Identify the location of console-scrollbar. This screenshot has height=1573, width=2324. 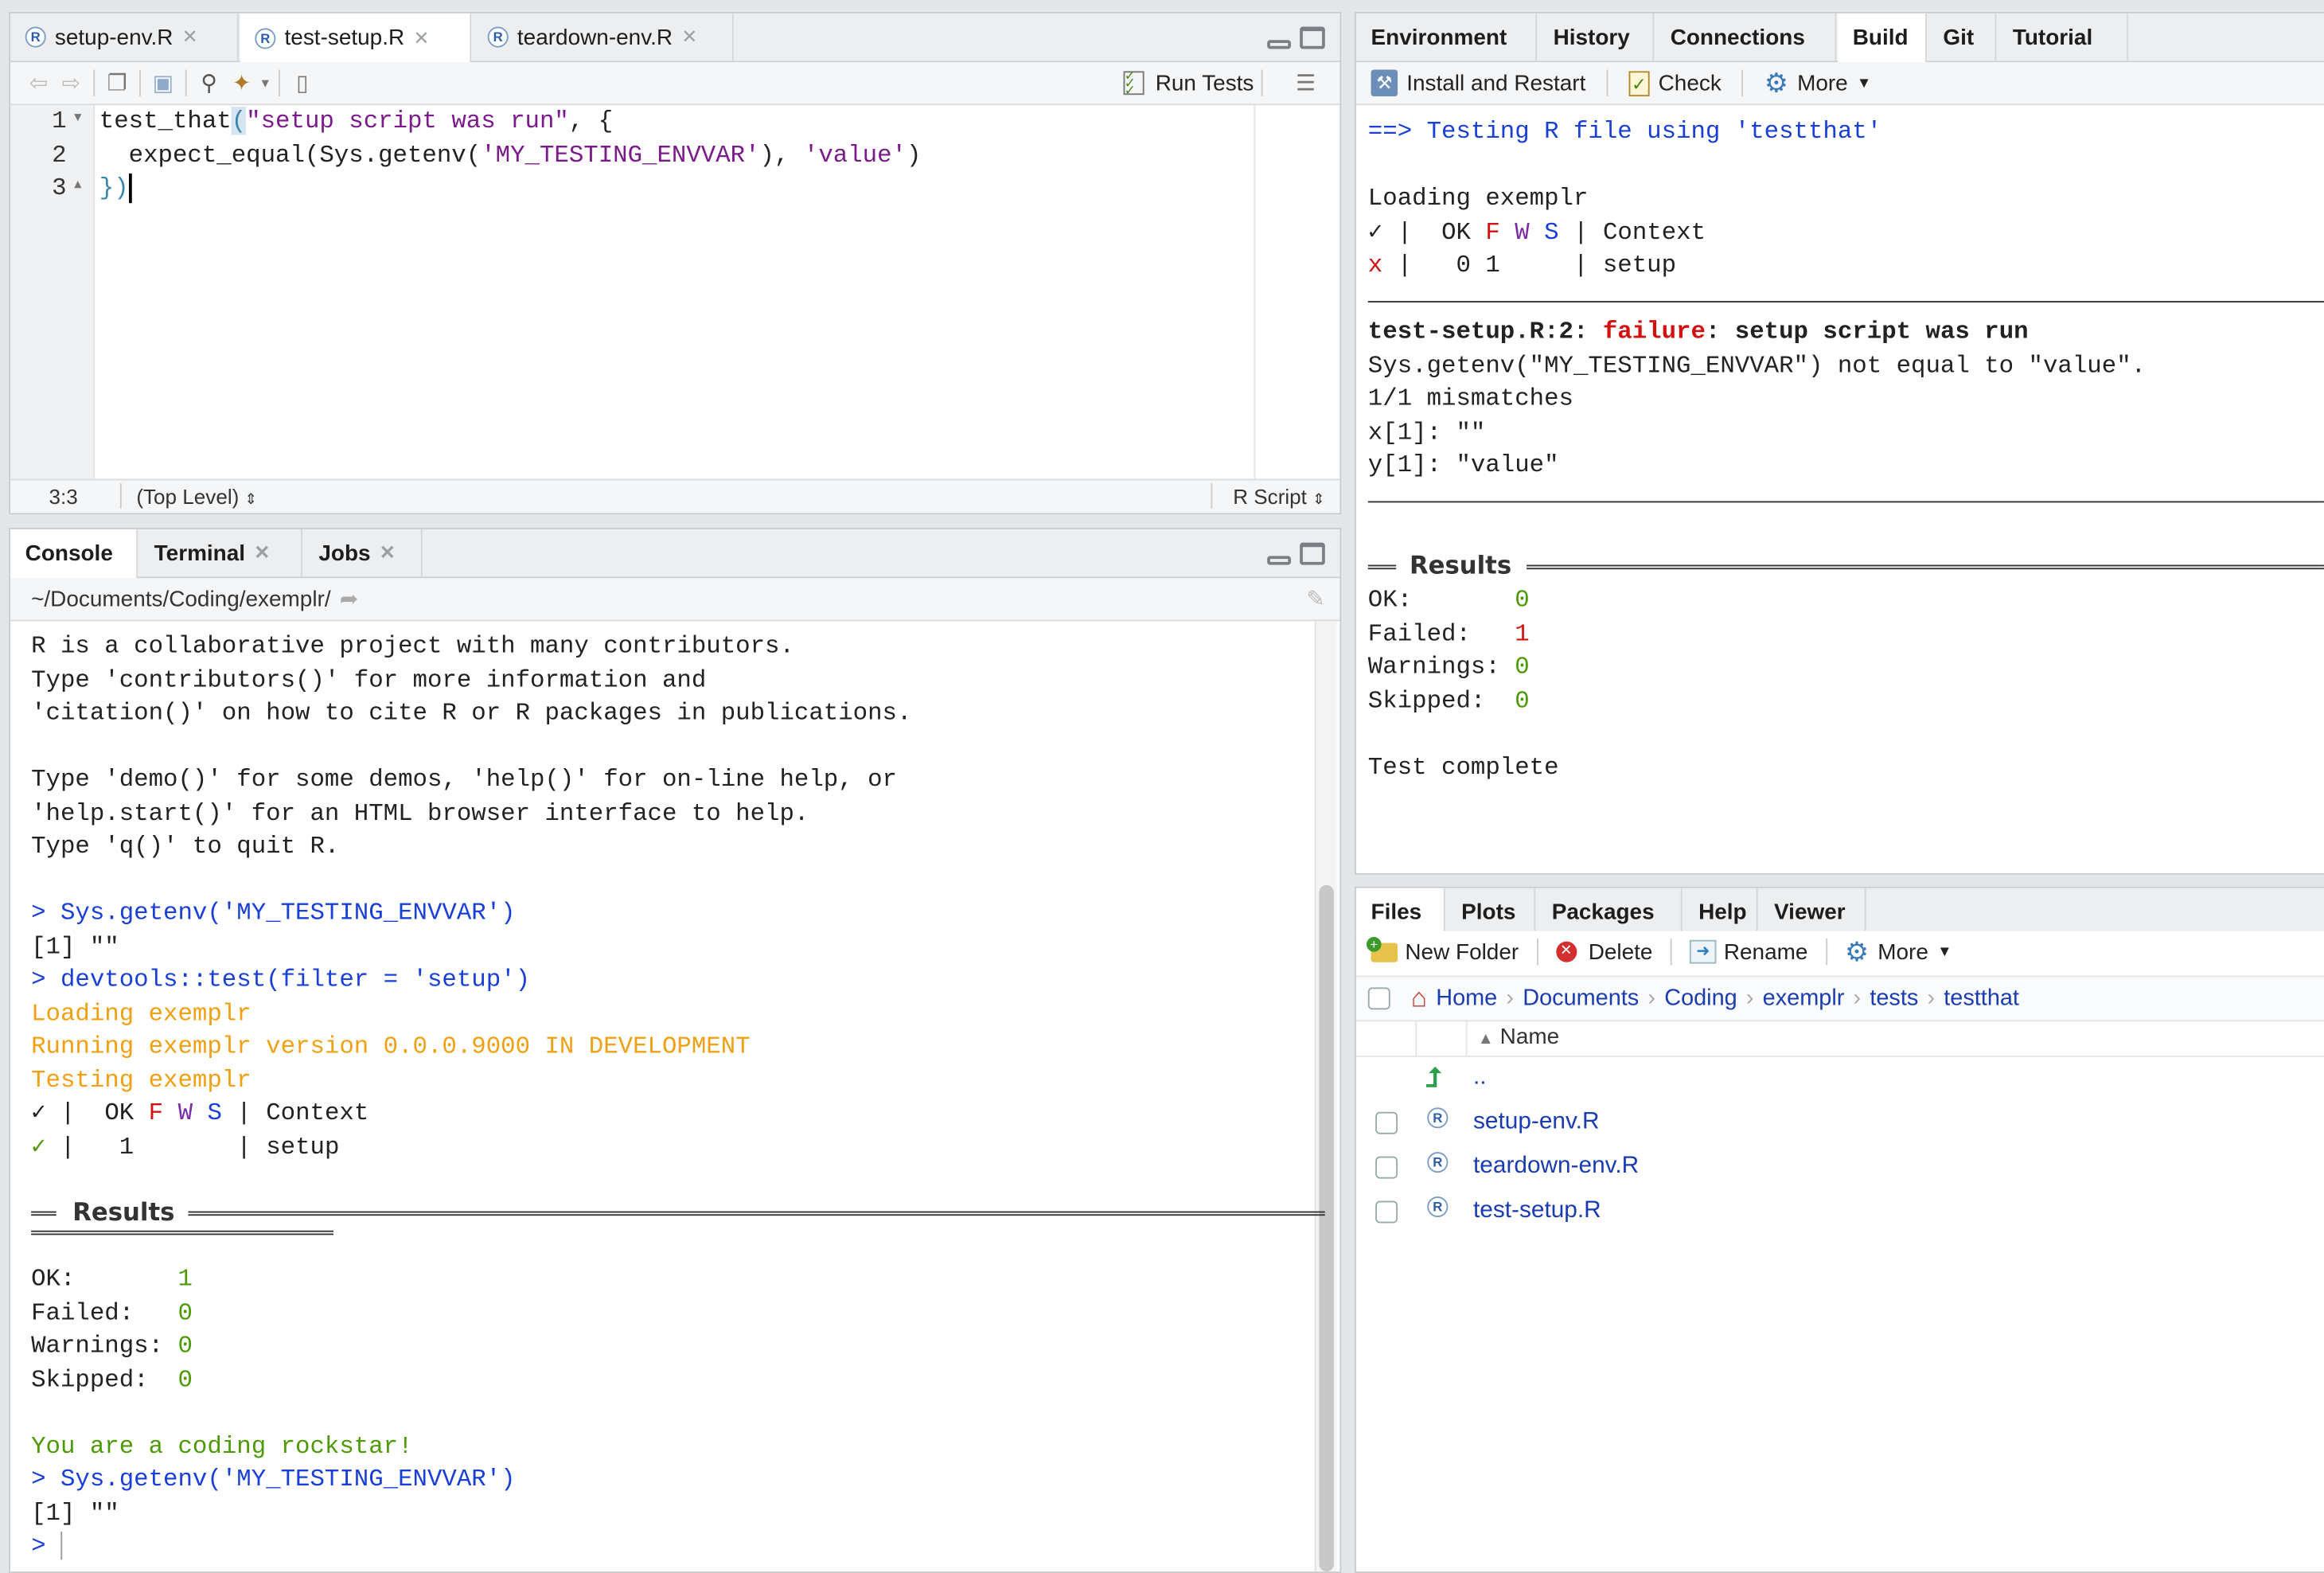
(1325, 1096).